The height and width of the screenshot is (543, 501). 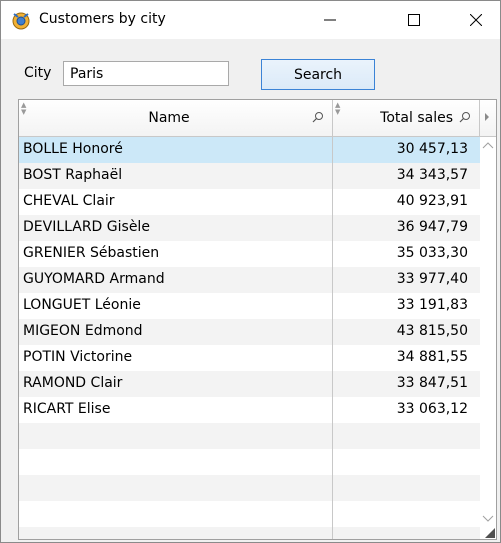 I want to click on cell-total-sales: 34 881,55, so click(x=432, y=357).